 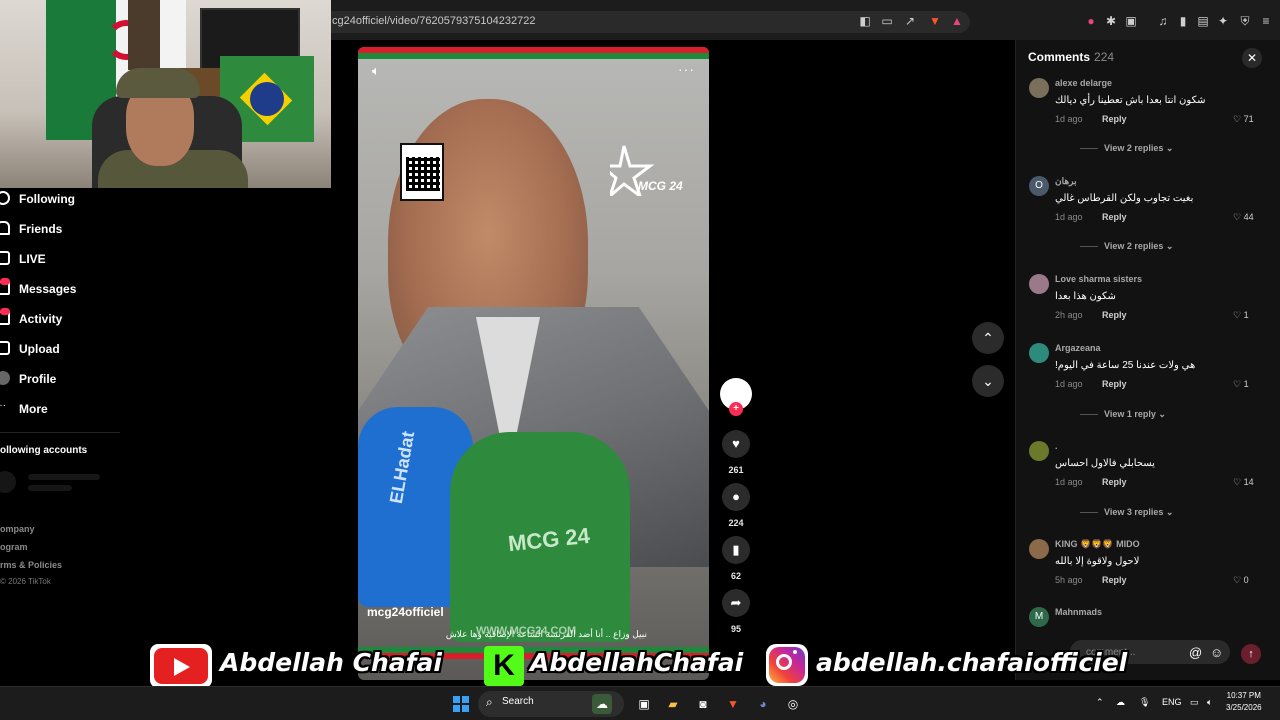 I want to click on view-replies-button: View 1 reply ⌄, so click(x=1123, y=414).